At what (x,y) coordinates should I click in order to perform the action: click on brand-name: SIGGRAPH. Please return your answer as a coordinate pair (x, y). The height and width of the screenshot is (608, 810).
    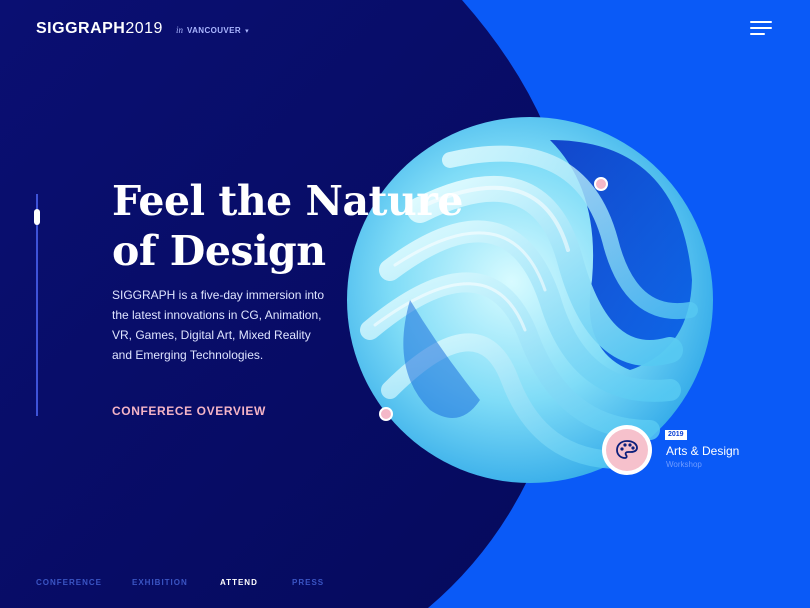
    Looking at the image, I should click on (81, 28).